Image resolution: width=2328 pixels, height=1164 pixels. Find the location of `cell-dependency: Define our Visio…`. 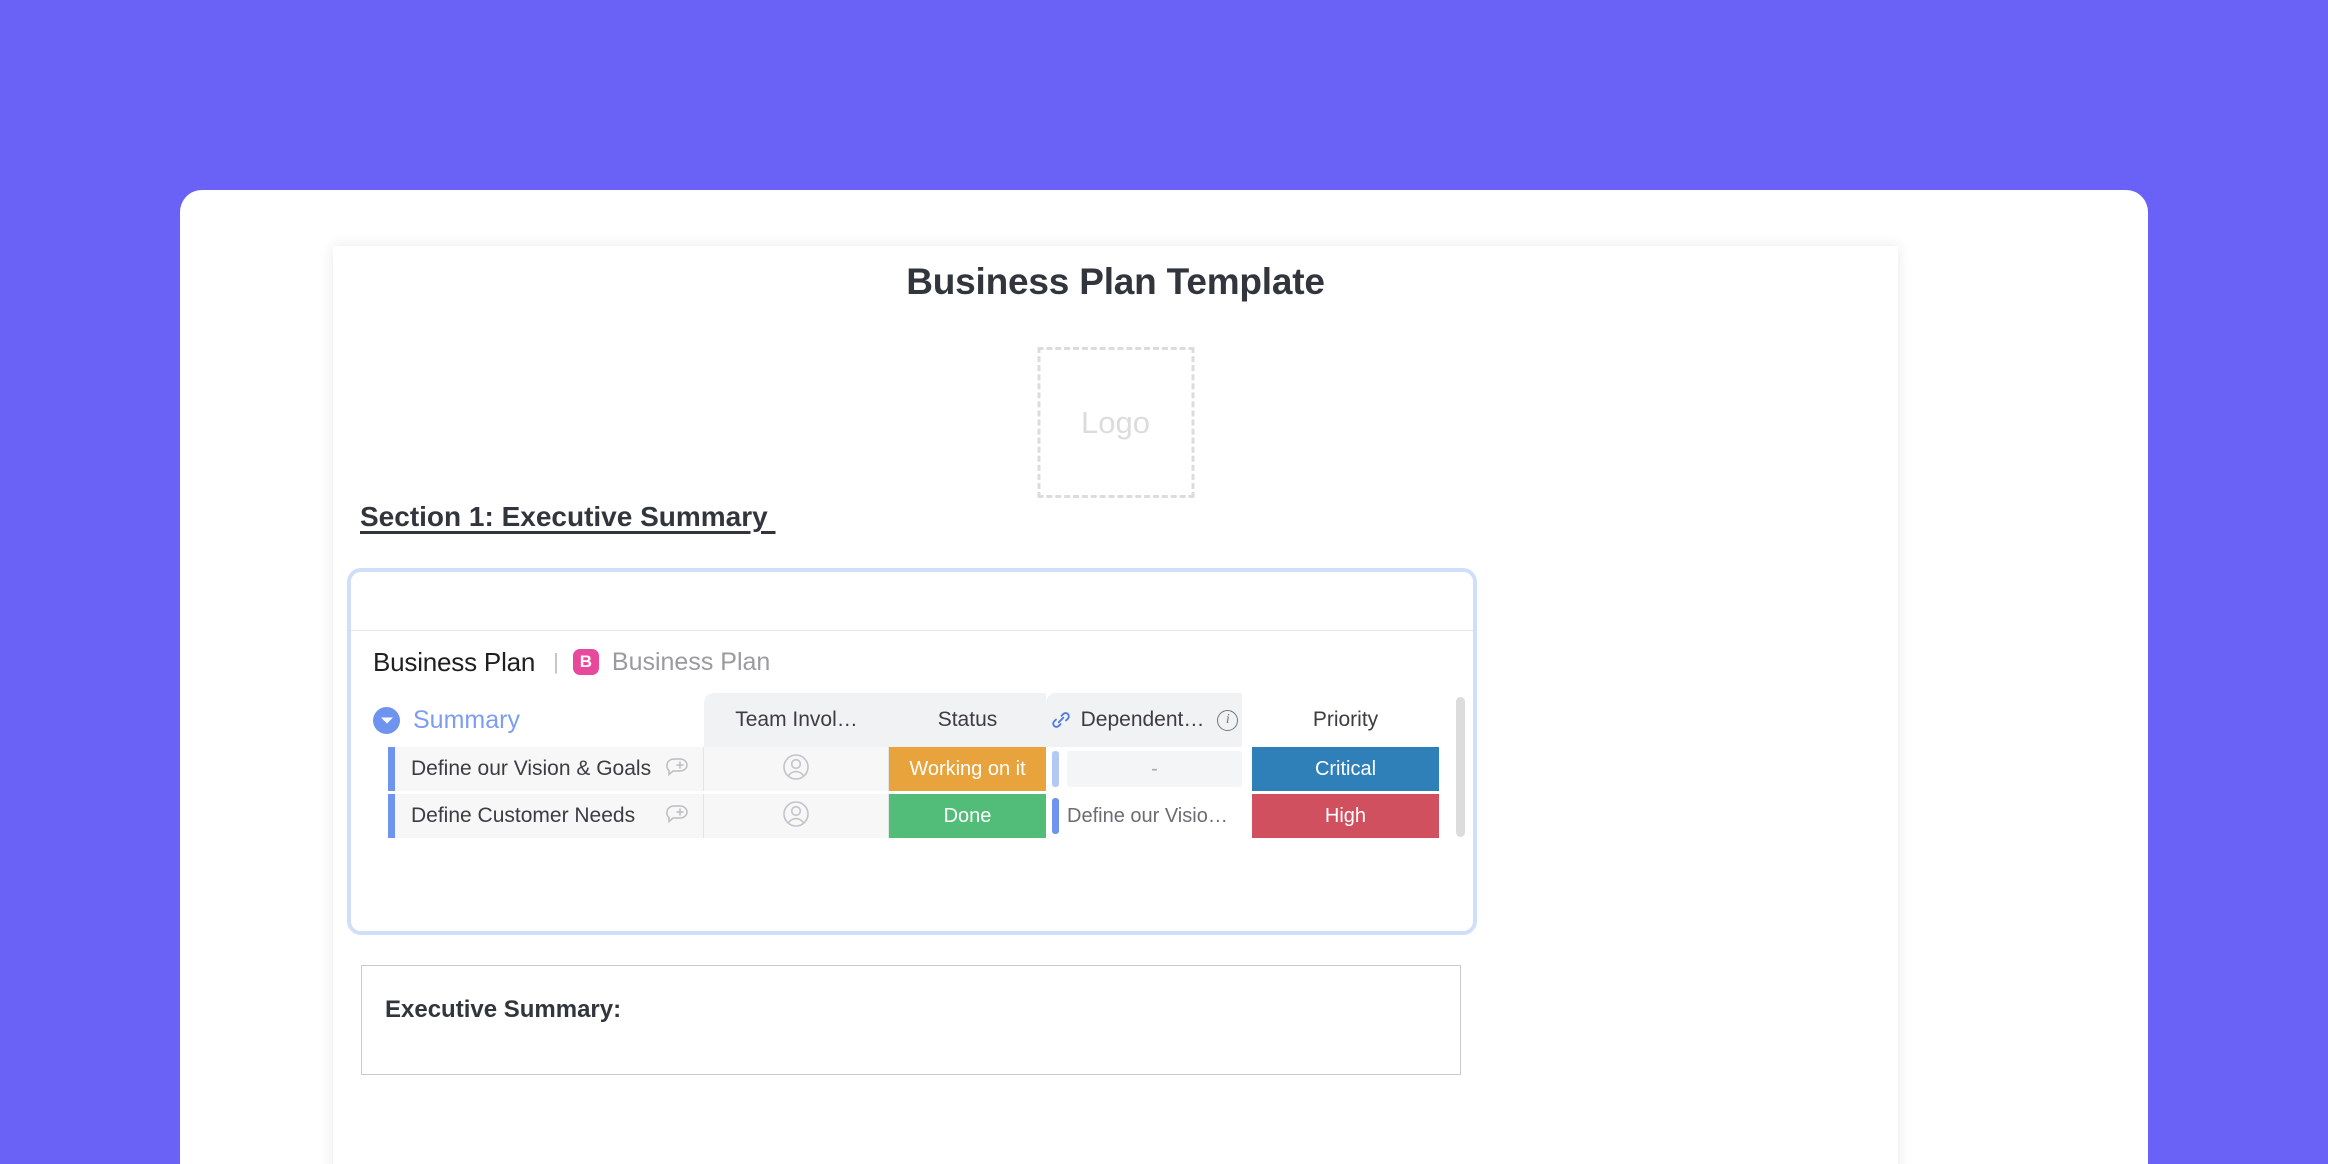

cell-dependency: Define our Visio… is located at coordinates (1144, 816).